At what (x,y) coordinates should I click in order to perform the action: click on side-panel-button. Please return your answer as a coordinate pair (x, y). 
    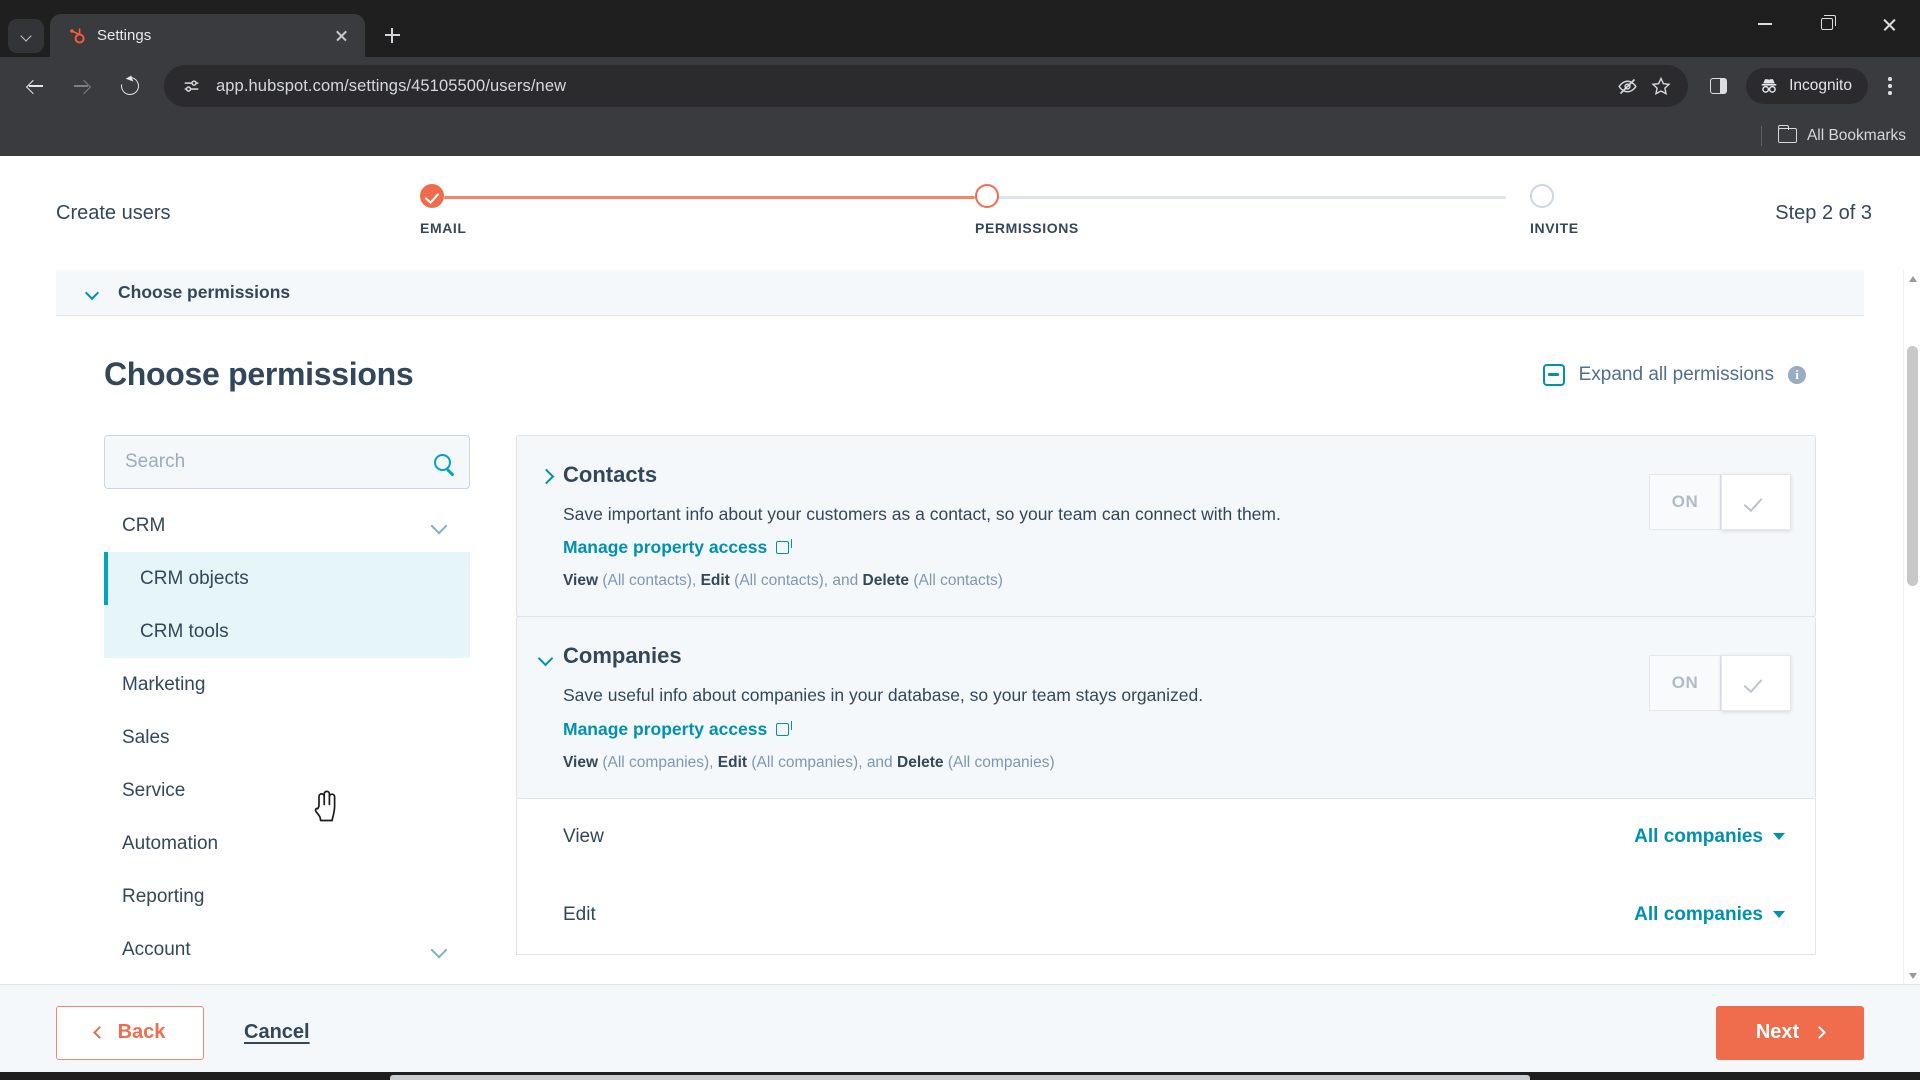
    Looking at the image, I should click on (1718, 86).